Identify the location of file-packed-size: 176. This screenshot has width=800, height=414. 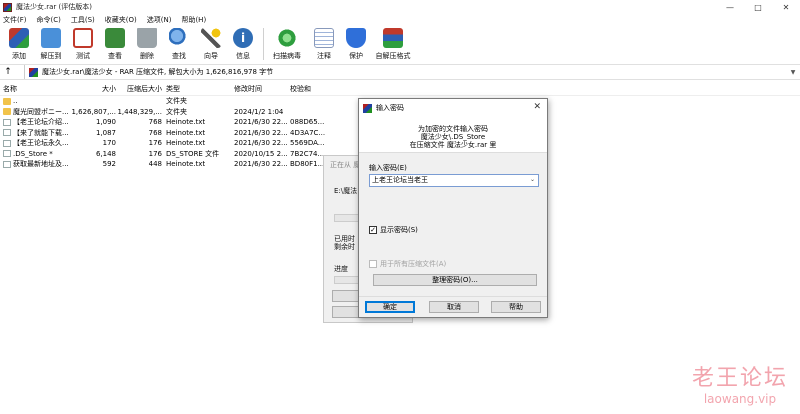
(155, 143).